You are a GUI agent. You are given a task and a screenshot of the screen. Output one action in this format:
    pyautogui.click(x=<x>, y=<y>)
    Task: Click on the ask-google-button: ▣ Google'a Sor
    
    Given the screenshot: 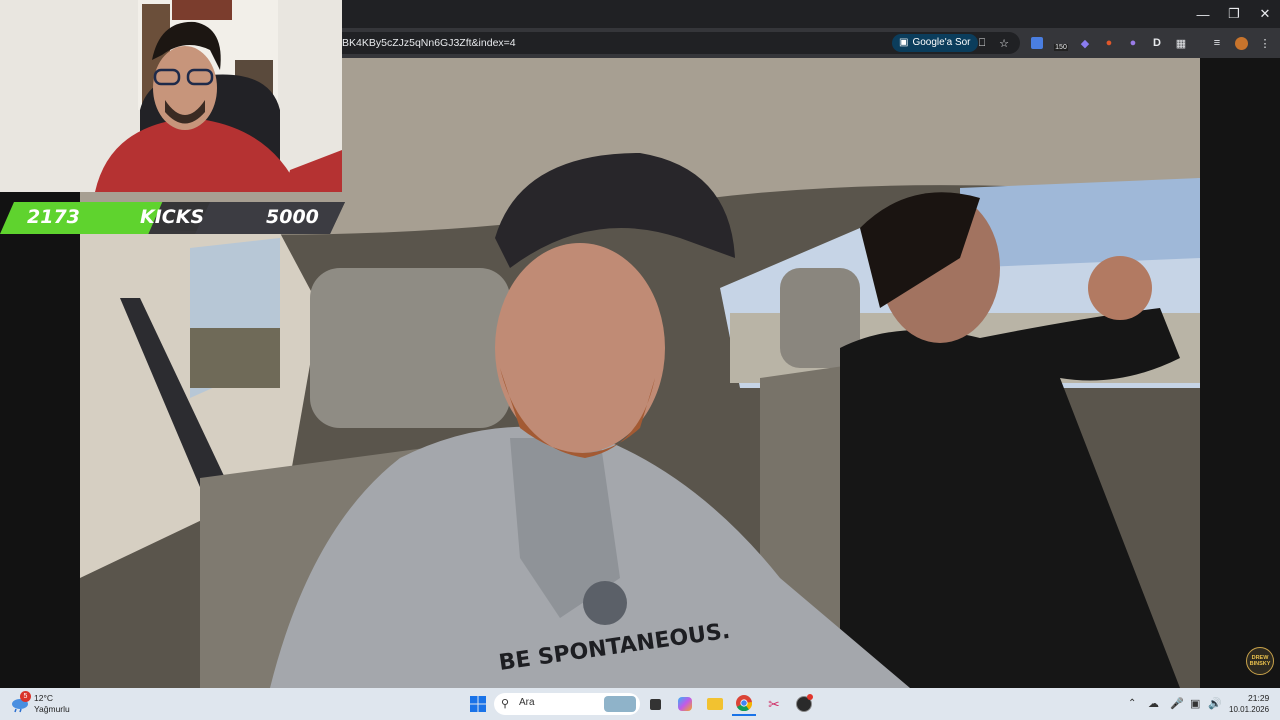 What is the action you would take?
    pyautogui.click(x=935, y=43)
    